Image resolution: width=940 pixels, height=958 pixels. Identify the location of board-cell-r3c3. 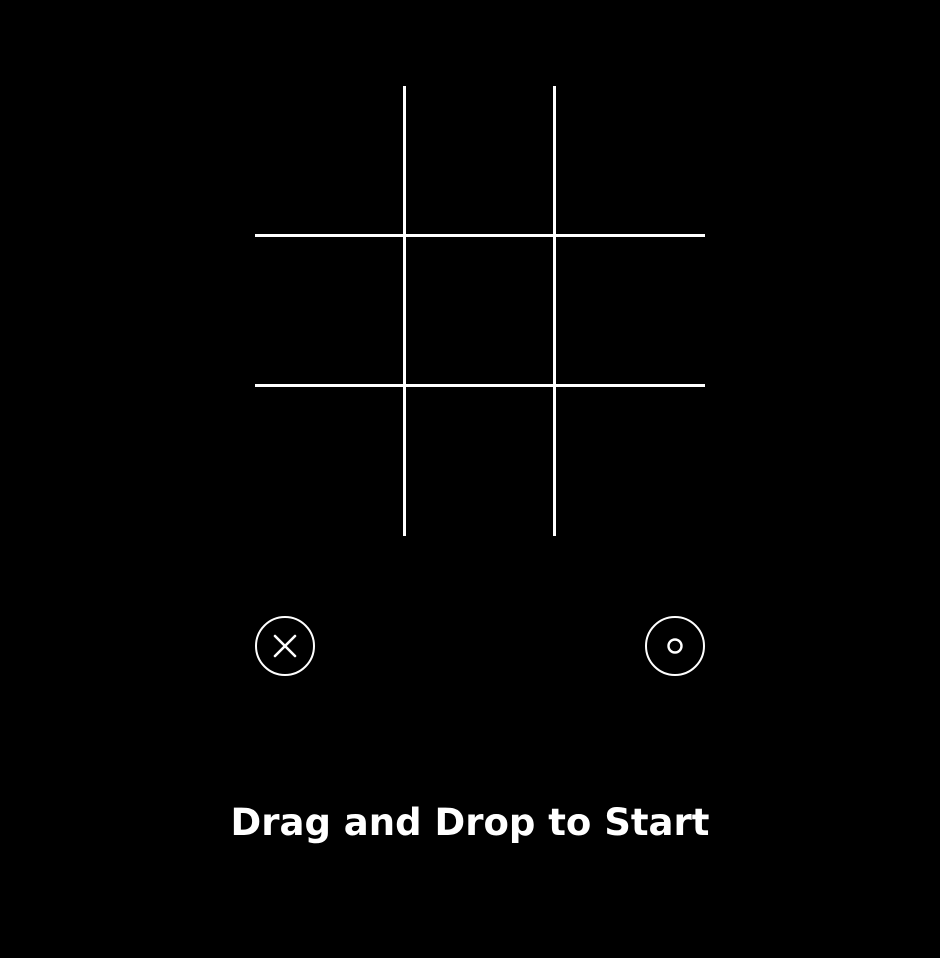
(630, 461).